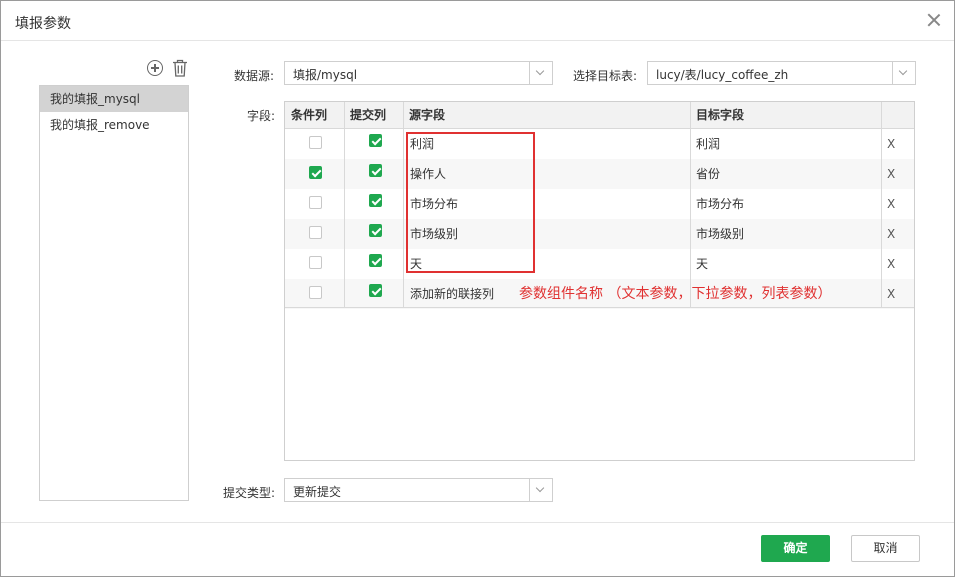  Describe the element at coordinates (418, 73) in the screenshot. I see `datasource-select: 填报/mysql` at that location.